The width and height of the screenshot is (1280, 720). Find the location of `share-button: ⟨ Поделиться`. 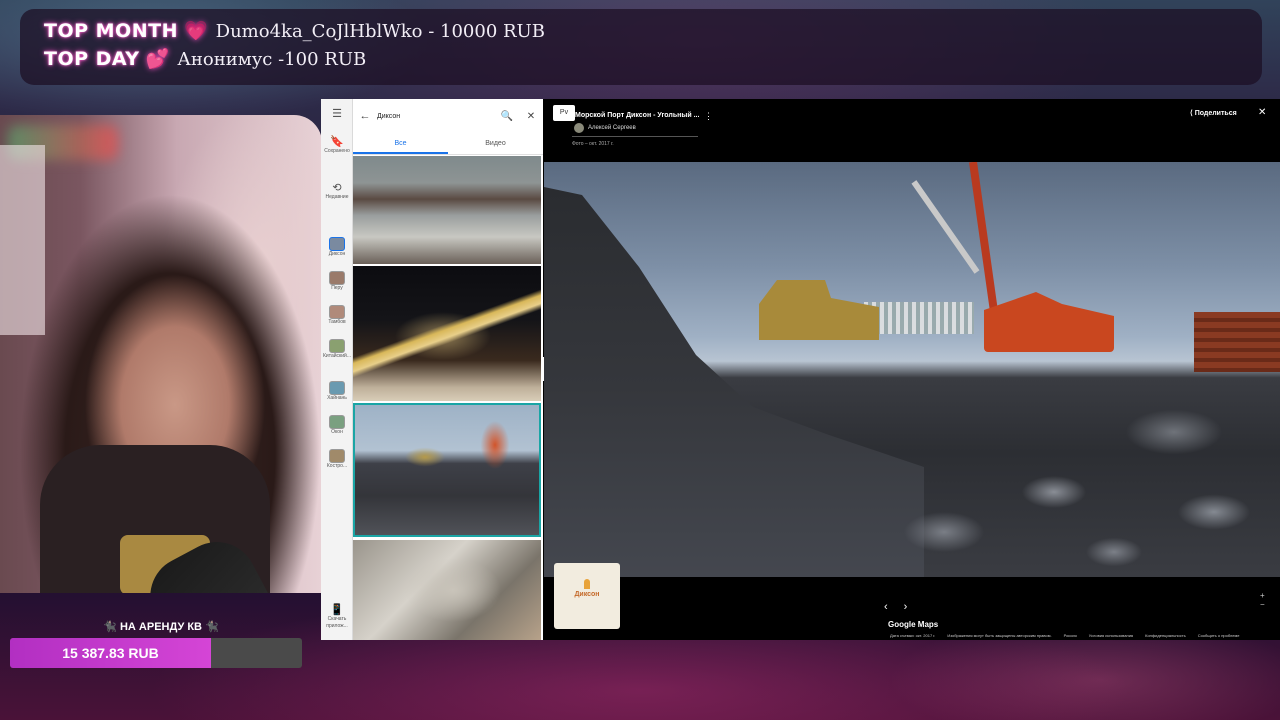

share-button: ⟨ Поделиться is located at coordinates (1213, 113).